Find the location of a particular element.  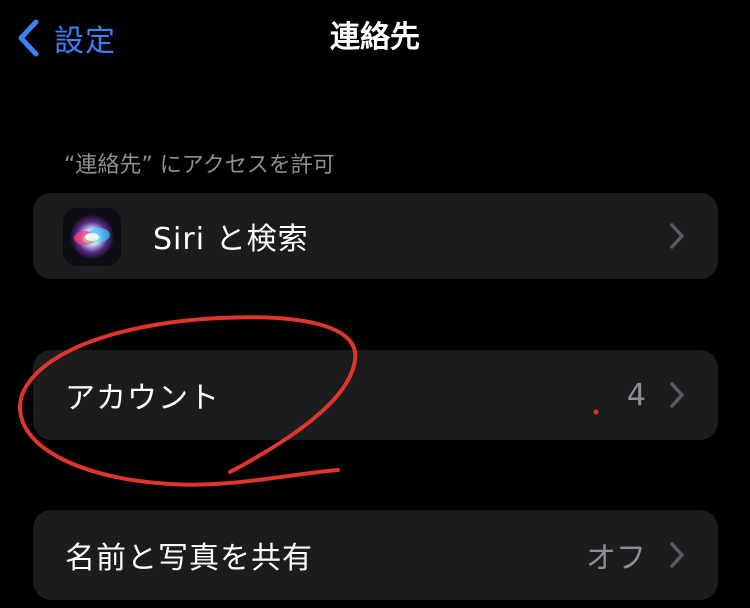

section-header: “連絡先” にアクセスを許可 is located at coordinates (199, 165).